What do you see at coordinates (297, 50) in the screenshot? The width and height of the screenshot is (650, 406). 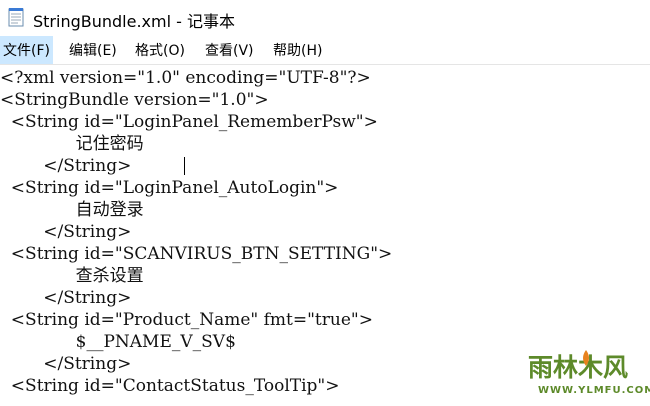 I see `menu-help: 帮助(H)` at bounding box center [297, 50].